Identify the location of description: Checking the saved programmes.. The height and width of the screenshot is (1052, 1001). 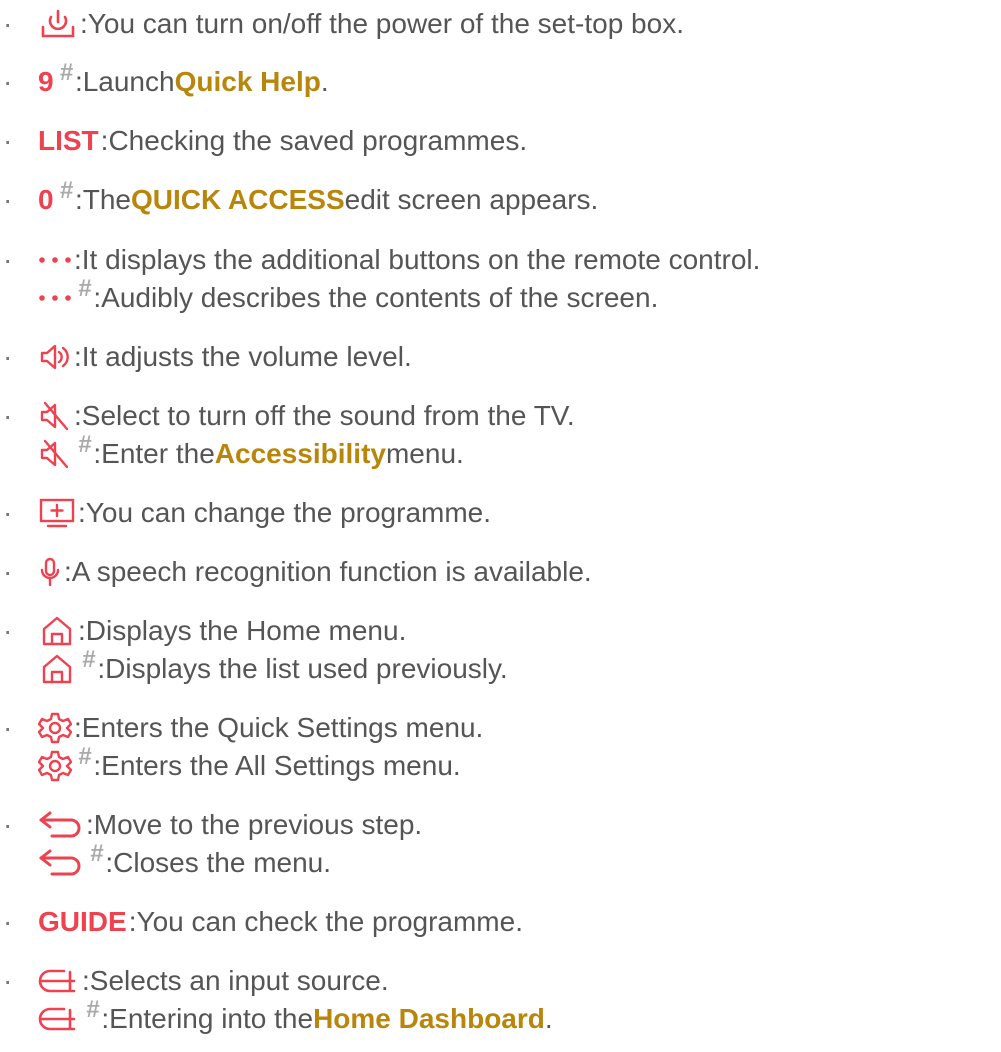
(318, 140).